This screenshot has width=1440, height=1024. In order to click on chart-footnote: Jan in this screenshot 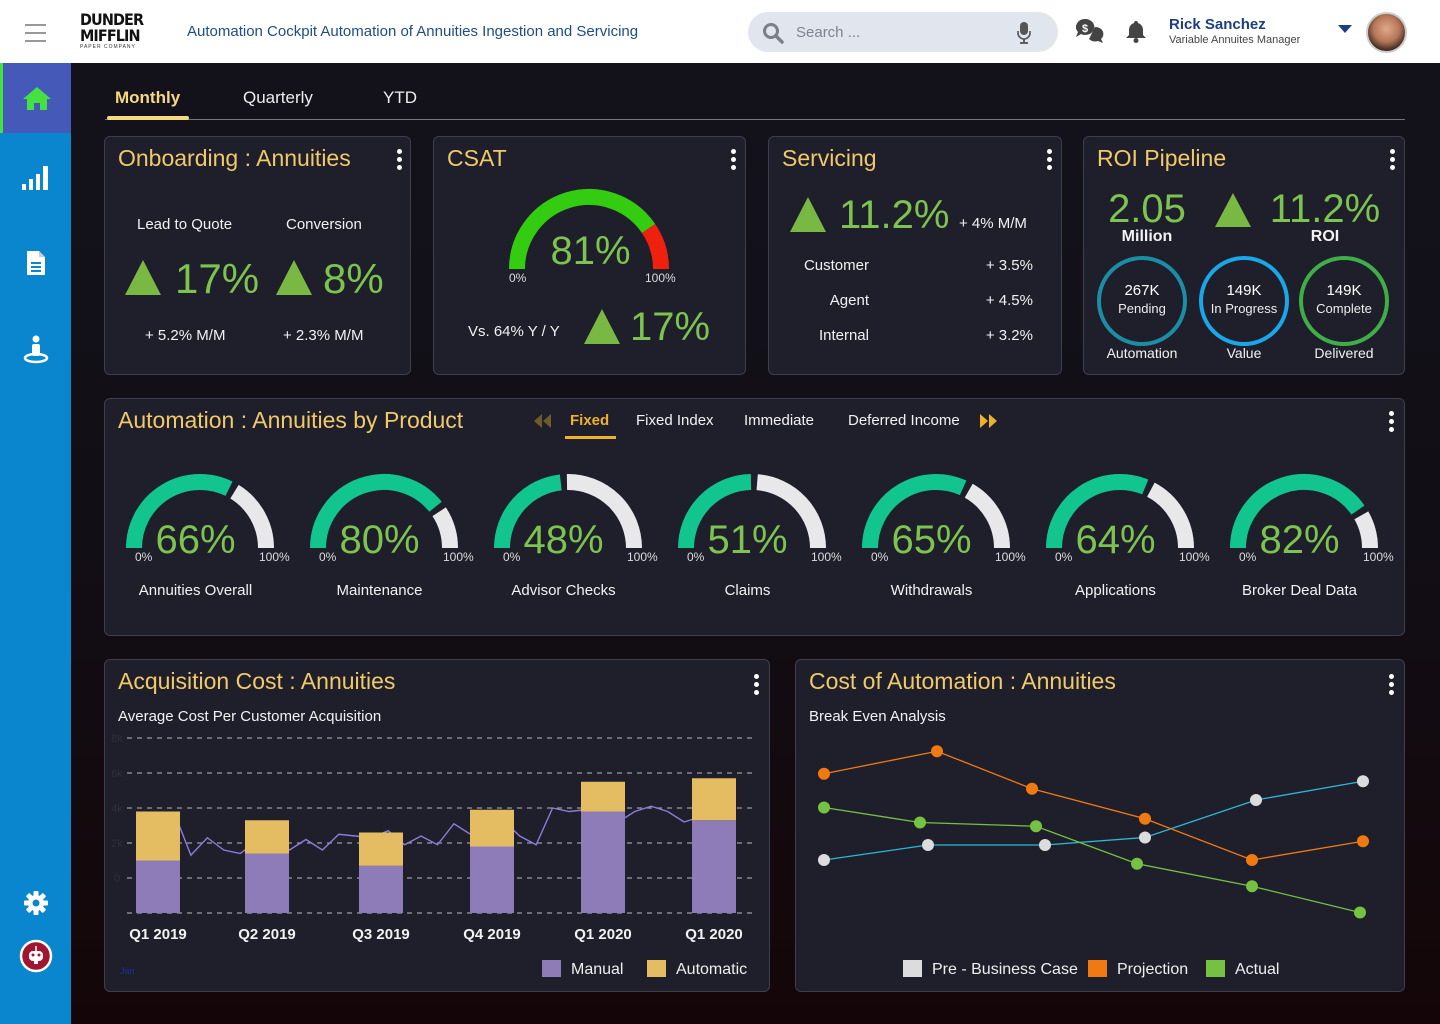, I will do `click(127, 971)`.